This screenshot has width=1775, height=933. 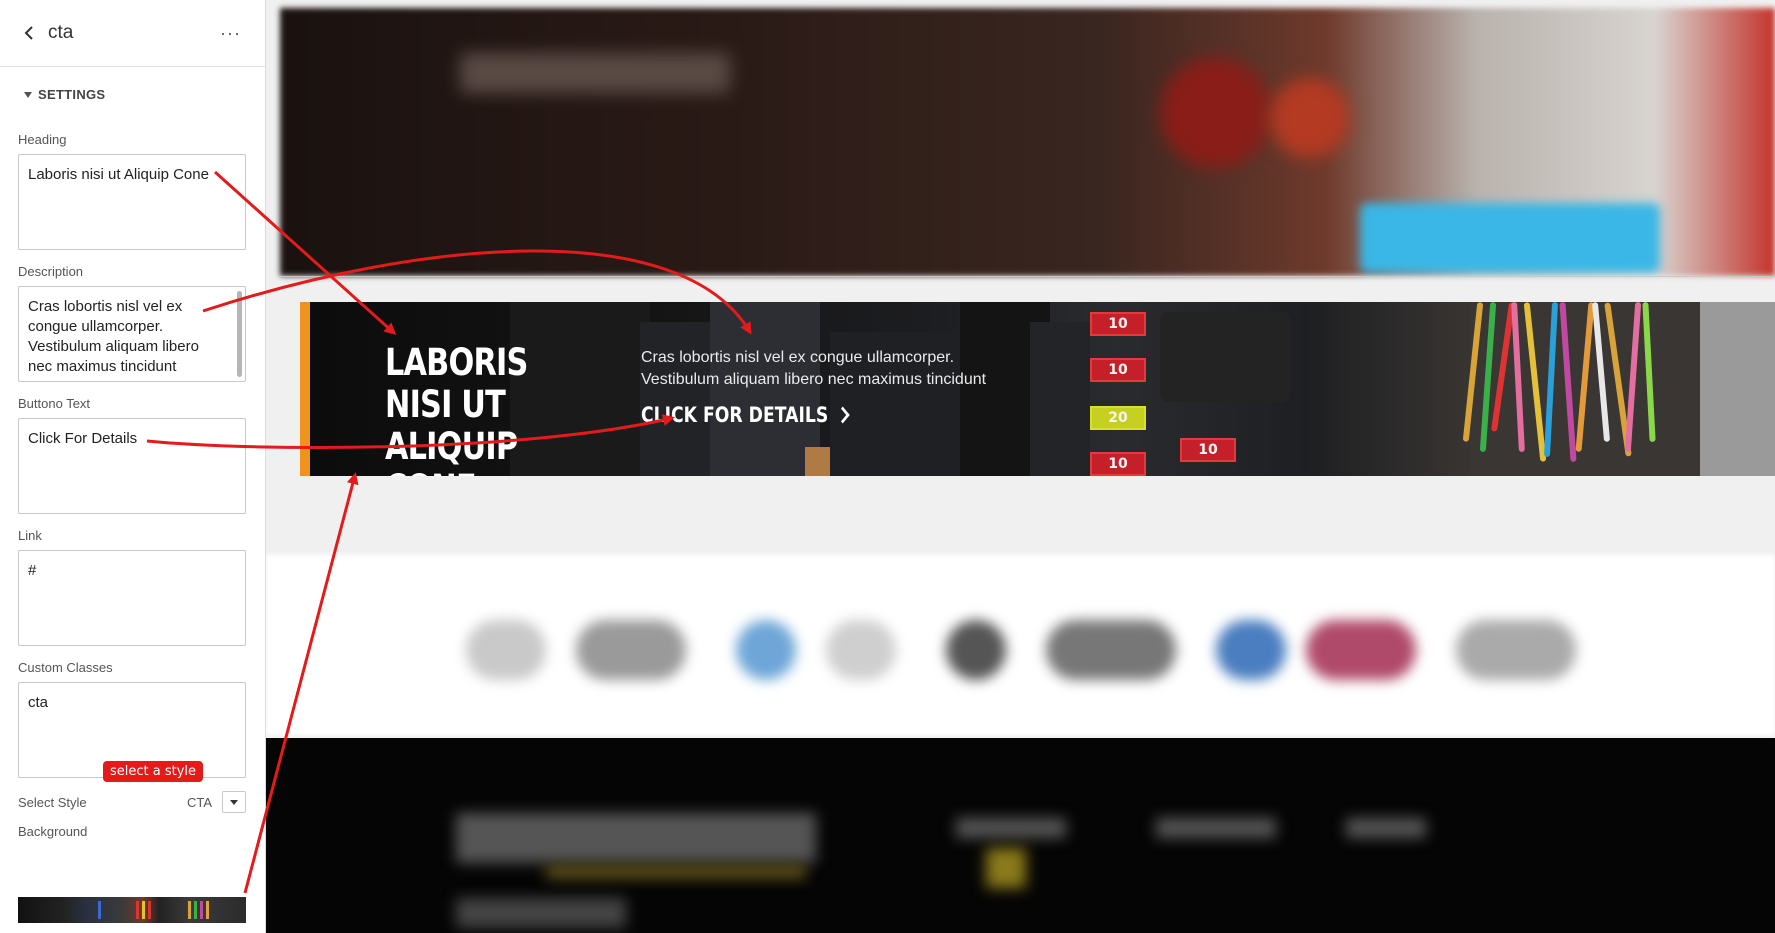 I want to click on panel-header: cta ···, so click(x=132, y=33).